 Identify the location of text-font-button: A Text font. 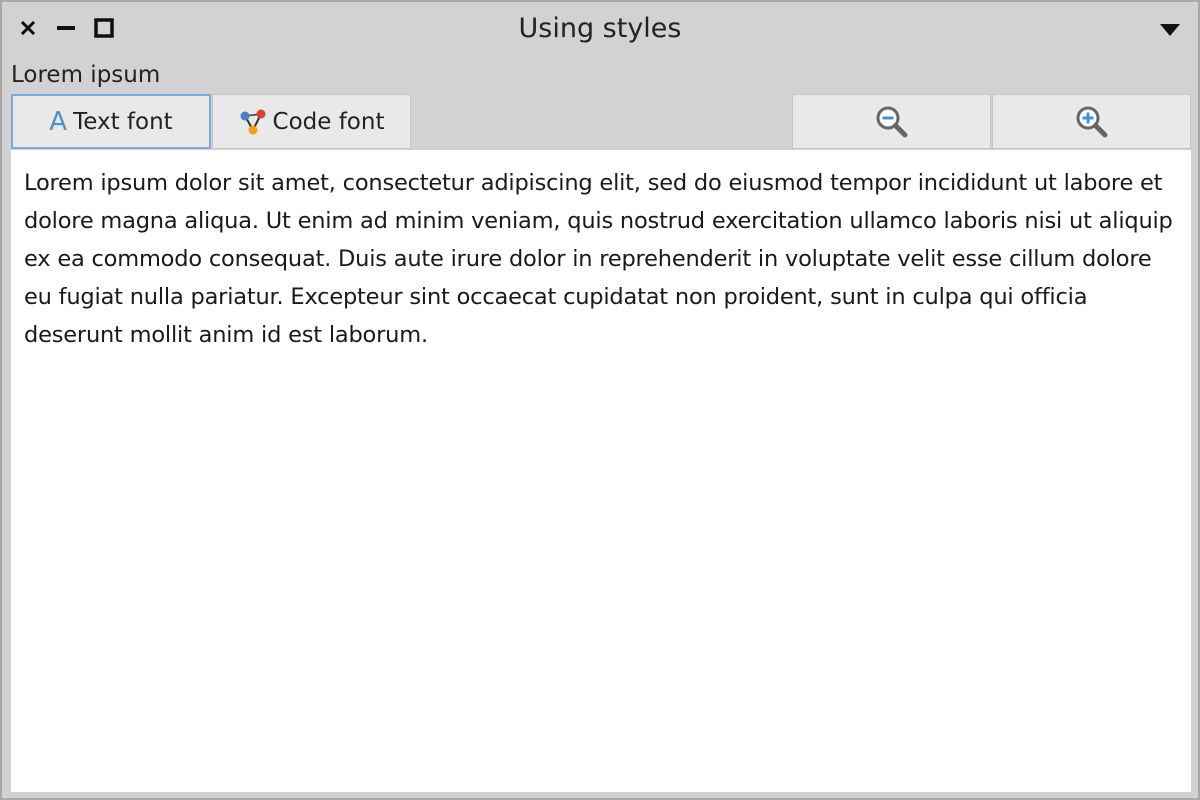
(111, 121).